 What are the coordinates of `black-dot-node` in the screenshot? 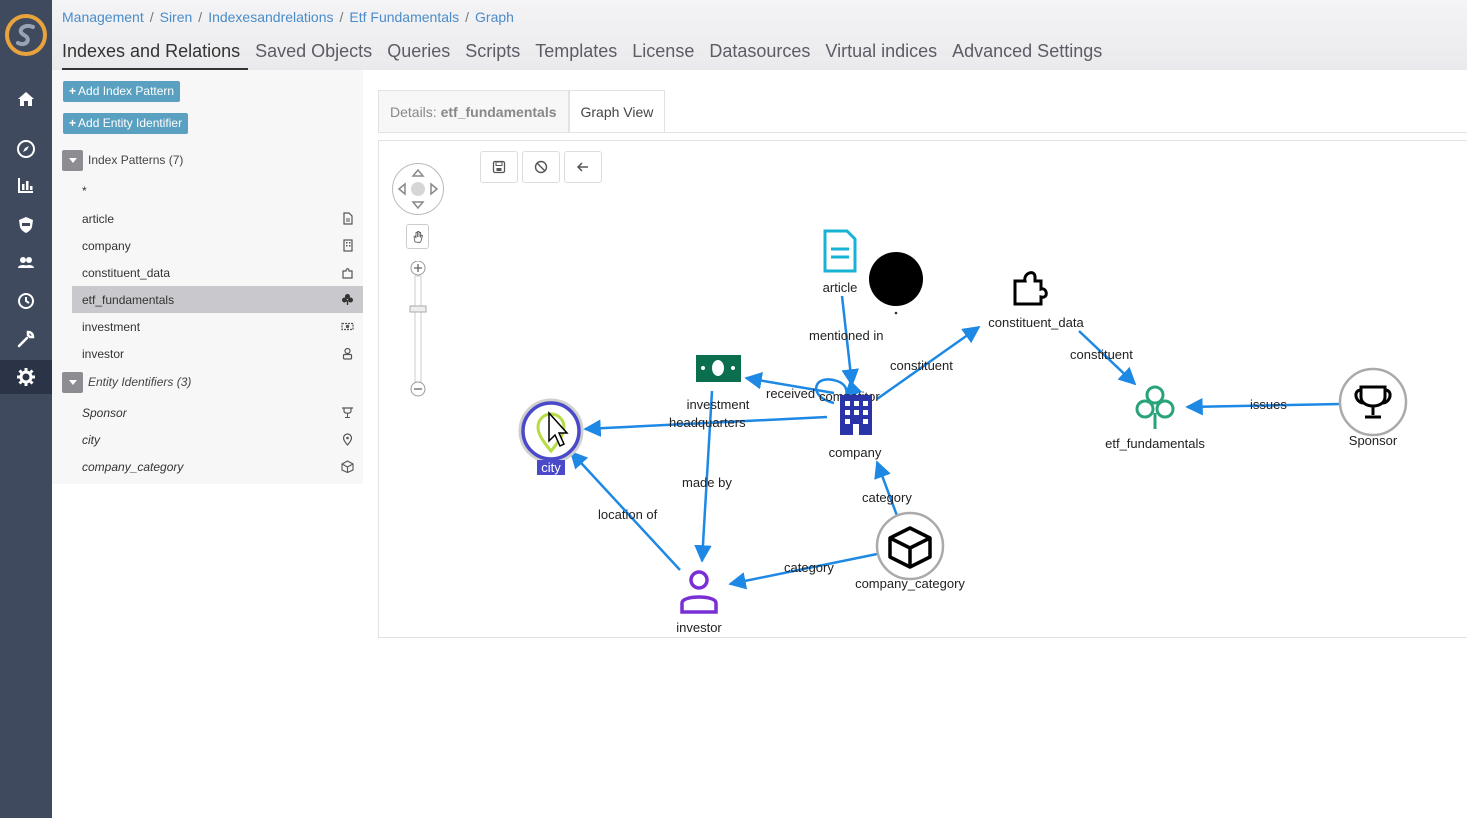 It's located at (896, 279).